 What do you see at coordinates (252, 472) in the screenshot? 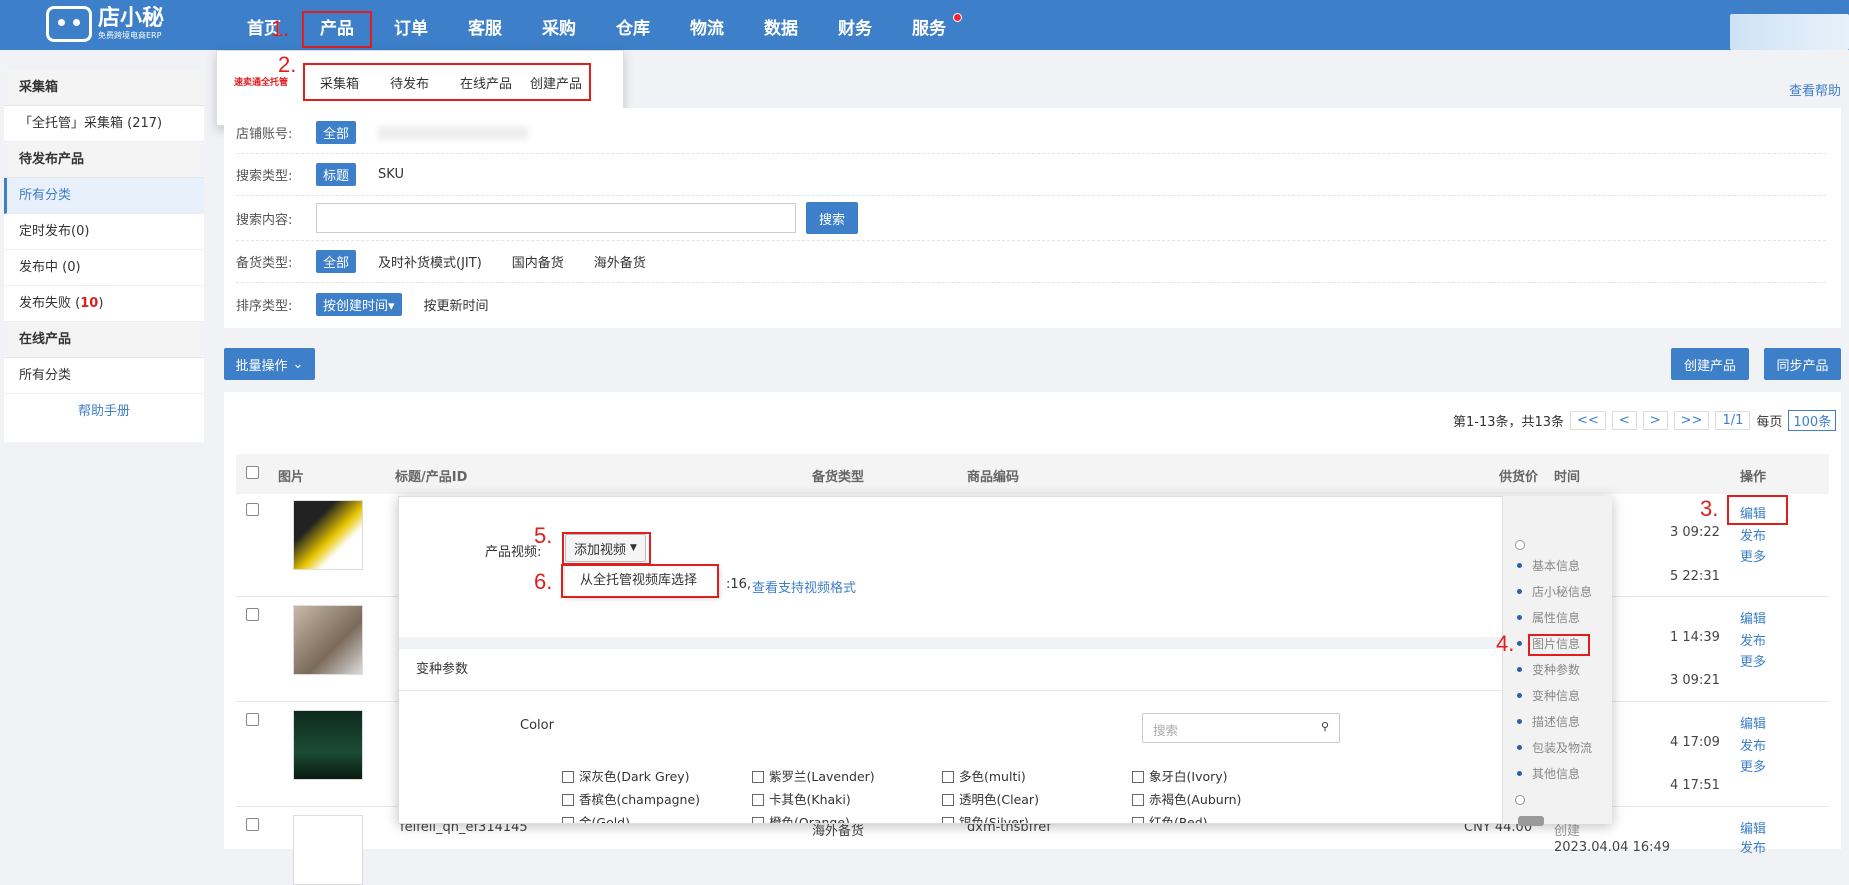
I see `select-all-checkbox` at bounding box center [252, 472].